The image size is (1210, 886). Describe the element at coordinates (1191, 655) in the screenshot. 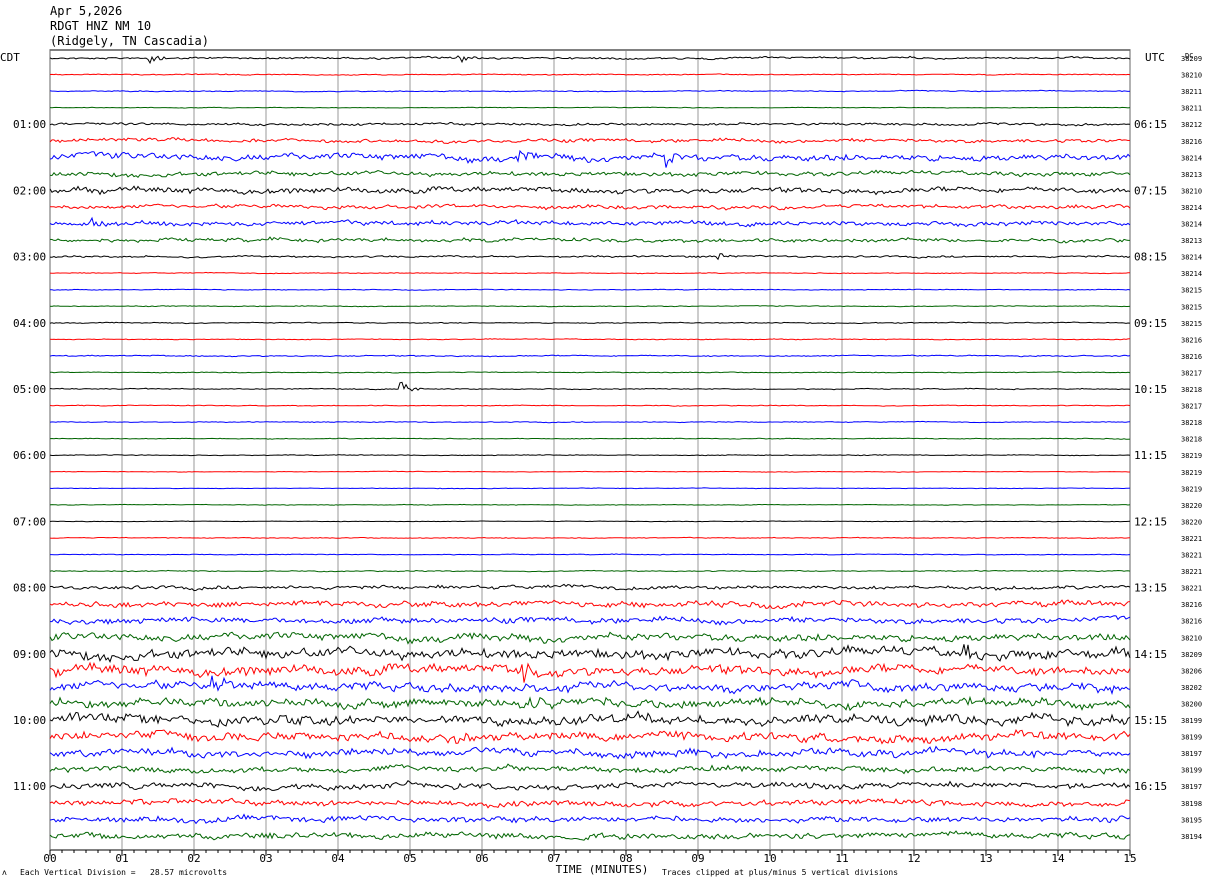

I see `dc-offset-label: 38209` at that location.